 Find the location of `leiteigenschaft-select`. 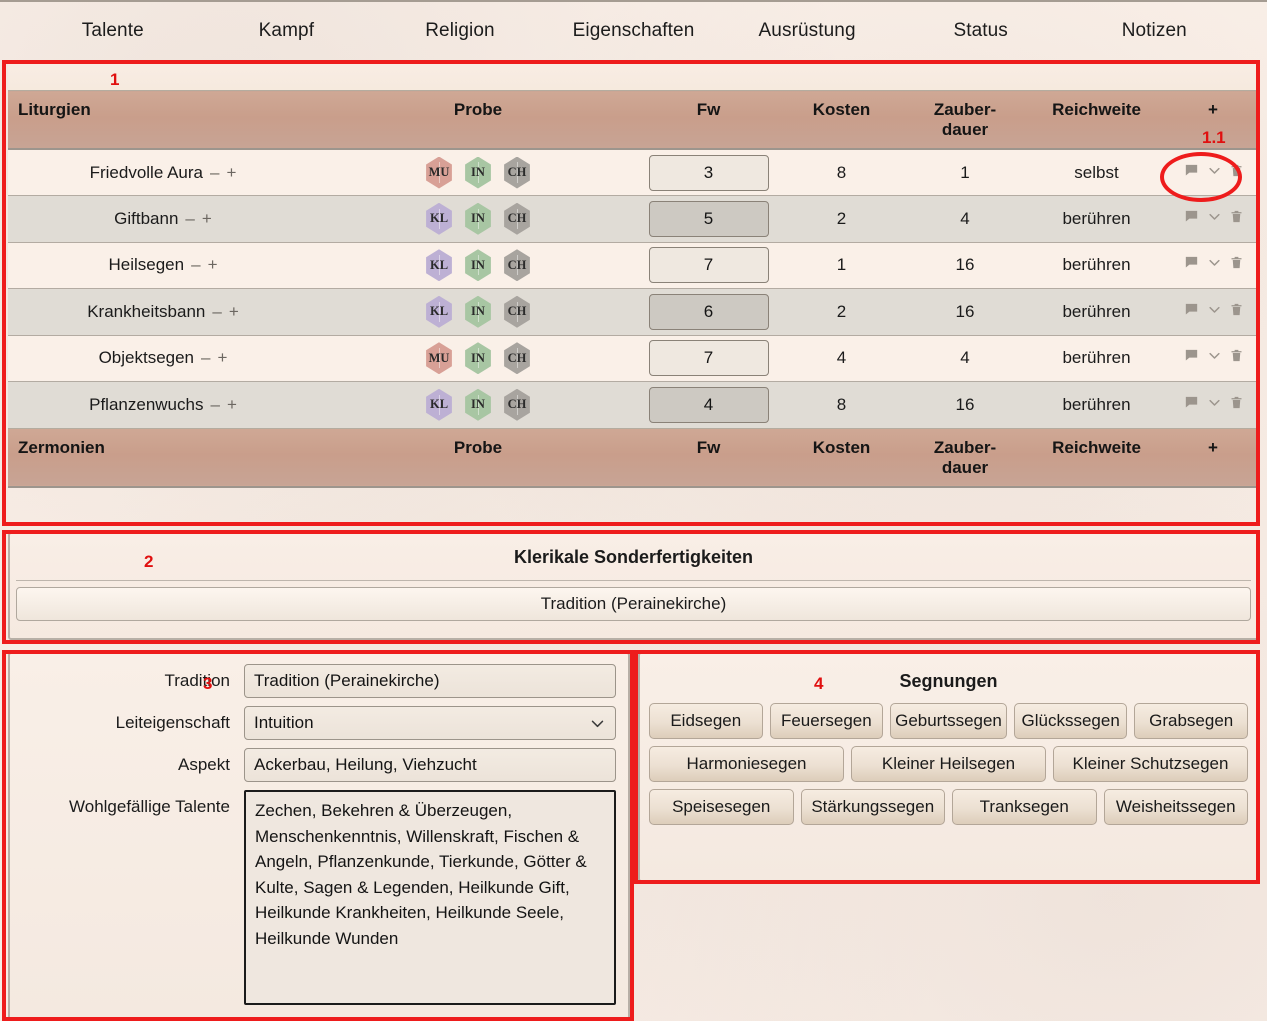

leiteigenschaft-select is located at coordinates (430, 723).